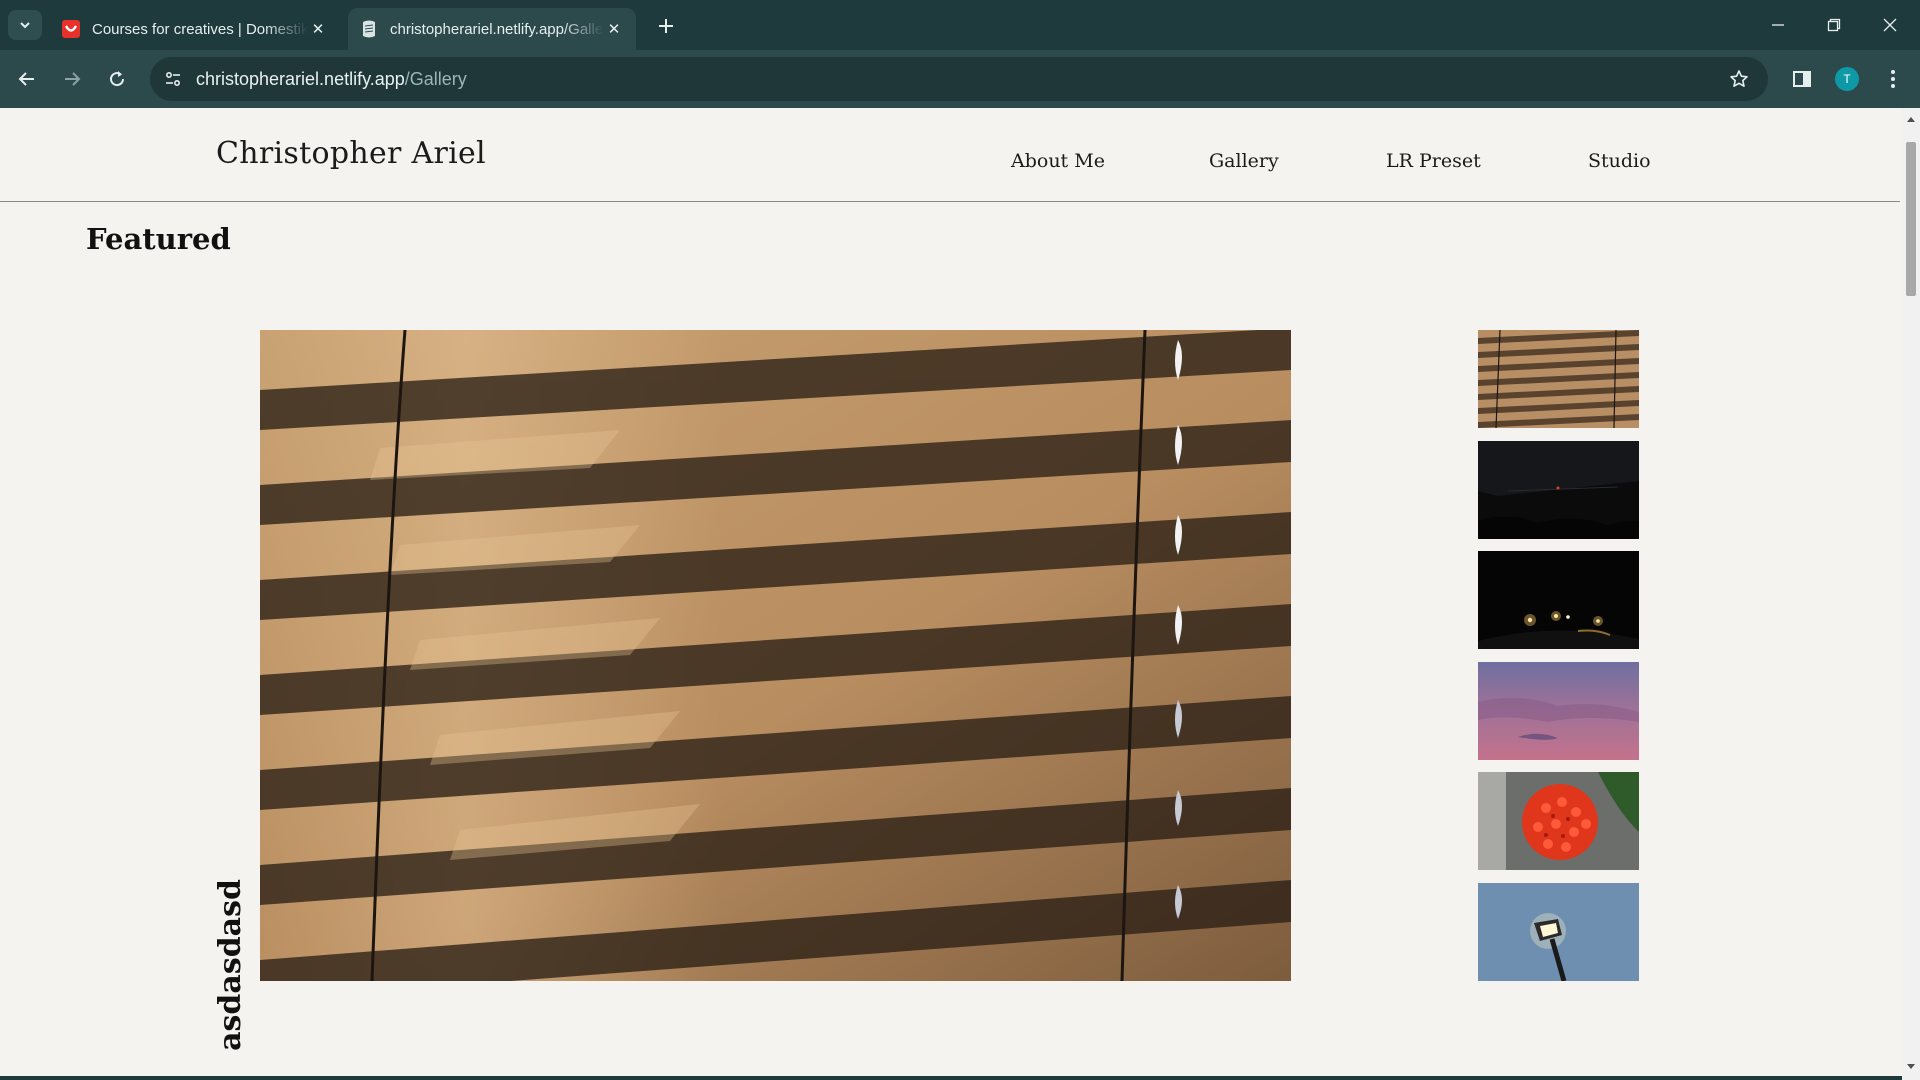  I want to click on browser-toolbar: christopherariel.netlify.app/Gallery T, so click(960, 79).